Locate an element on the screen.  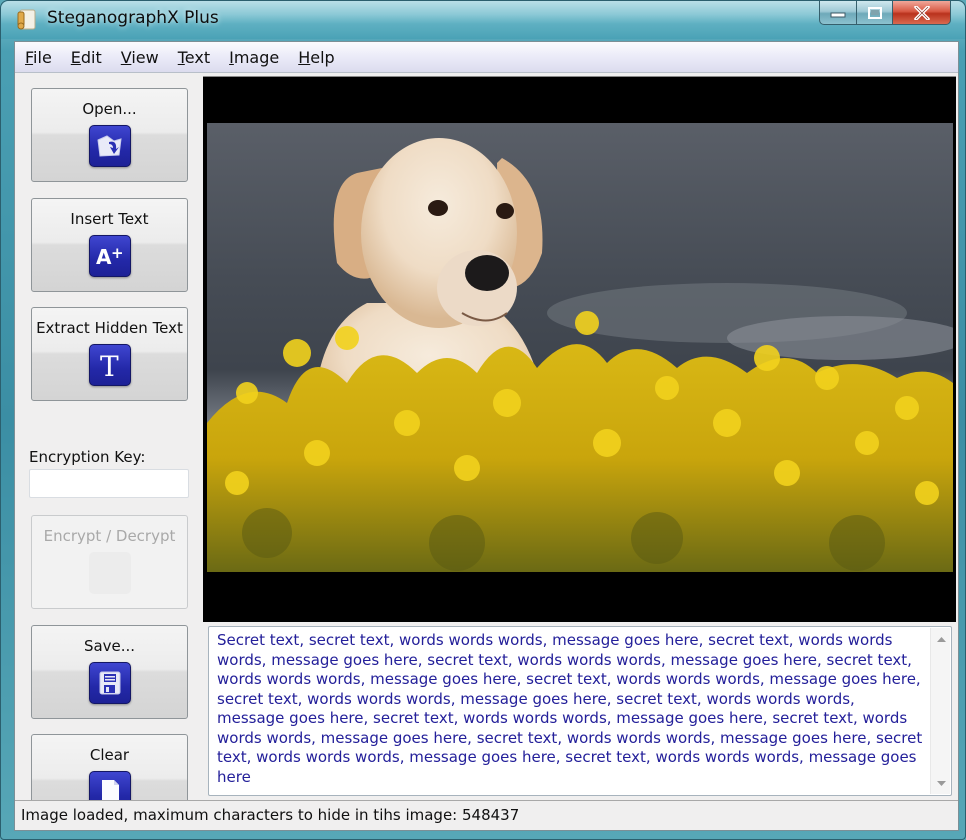
encryption-key-label: Encryption Key: is located at coordinates (87, 457).